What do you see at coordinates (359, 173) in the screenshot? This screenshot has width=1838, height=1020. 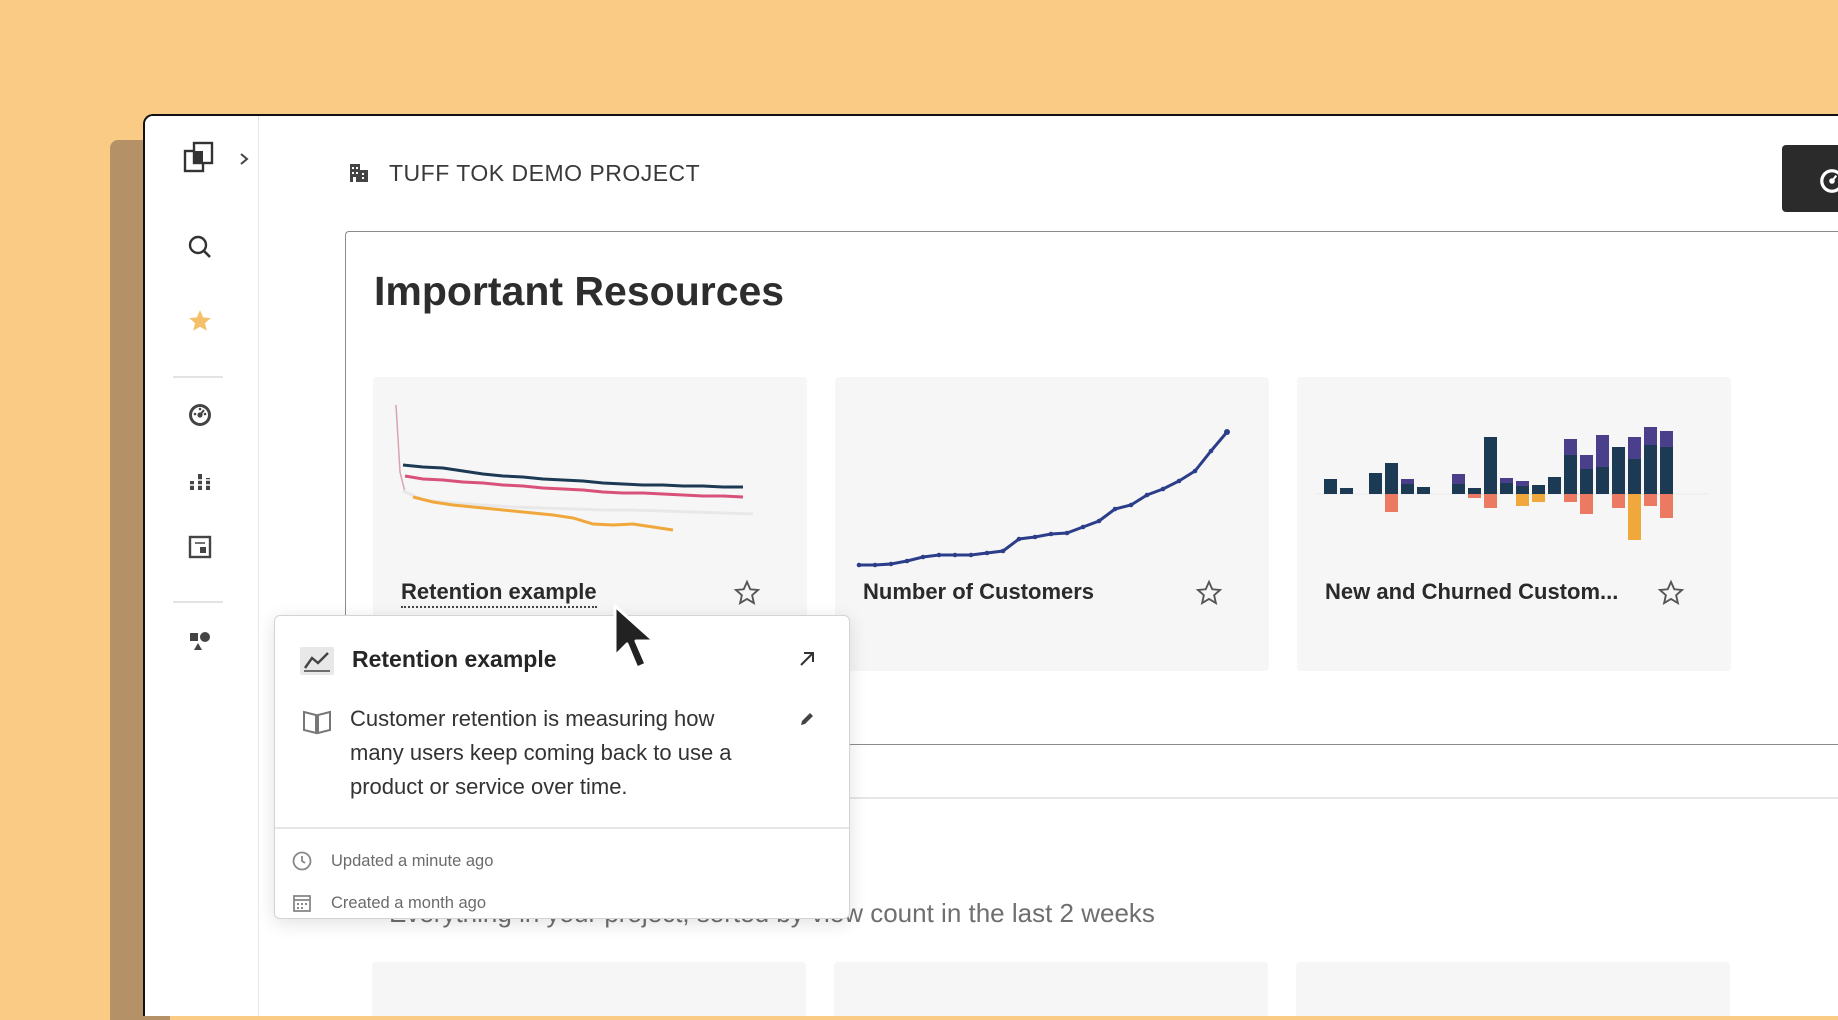 I see `building-icon` at bounding box center [359, 173].